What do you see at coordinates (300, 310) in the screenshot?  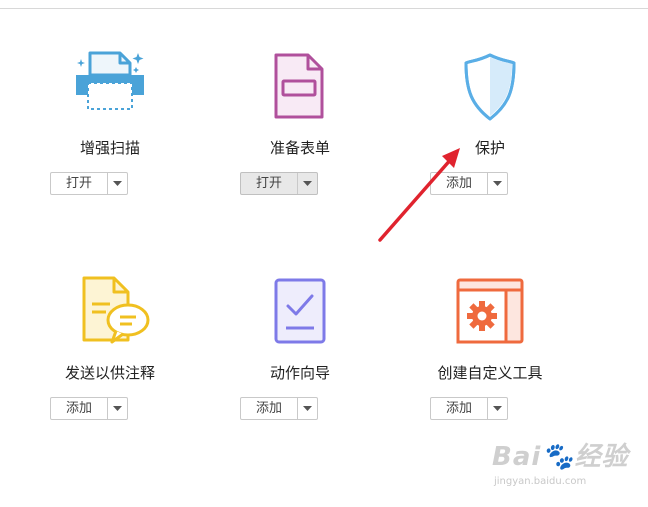 I see `action-wizard-icon` at bounding box center [300, 310].